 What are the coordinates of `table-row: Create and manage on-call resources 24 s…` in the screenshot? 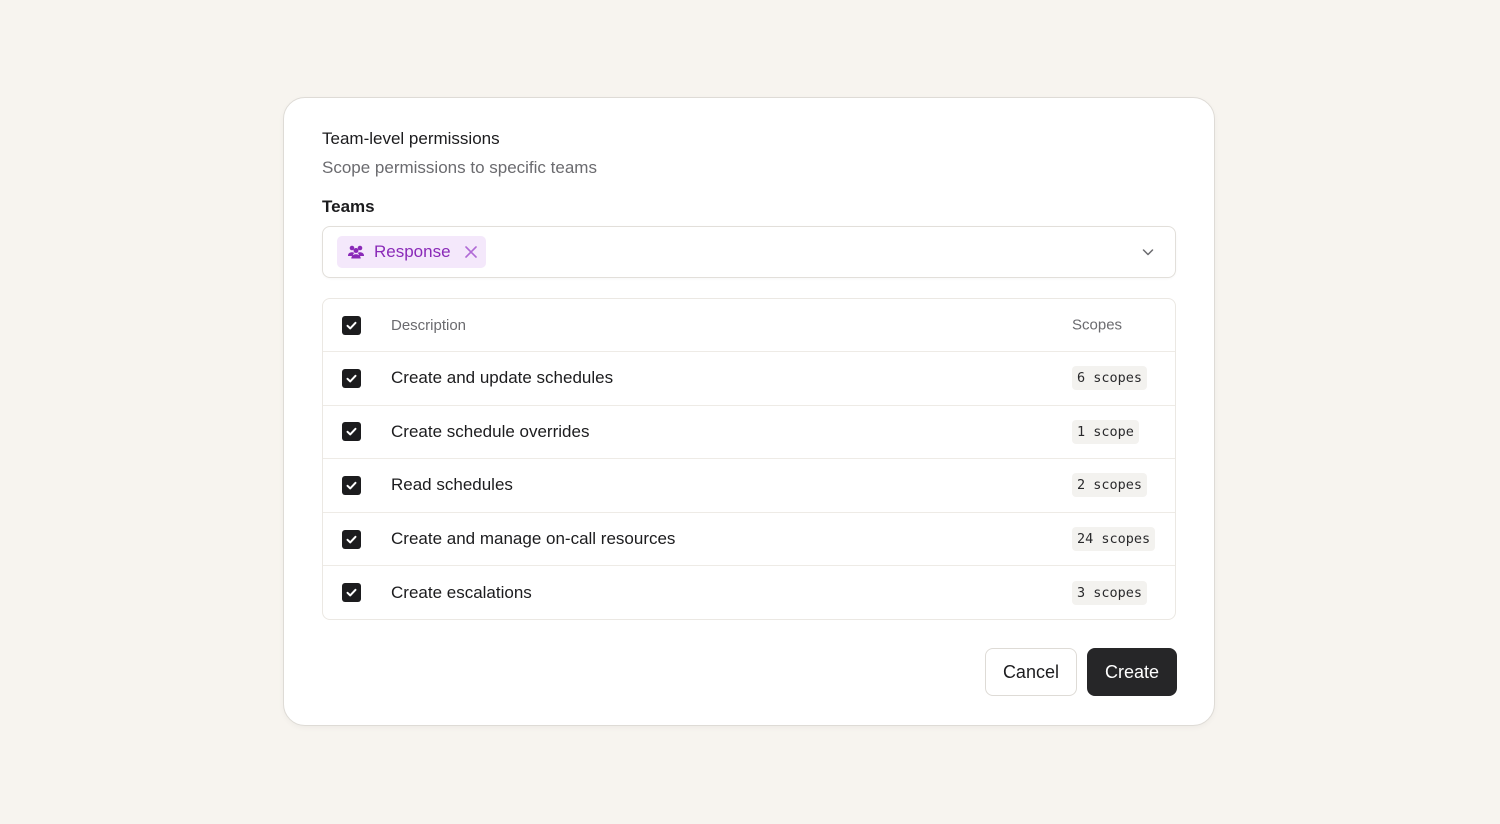 It's located at (749, 538).